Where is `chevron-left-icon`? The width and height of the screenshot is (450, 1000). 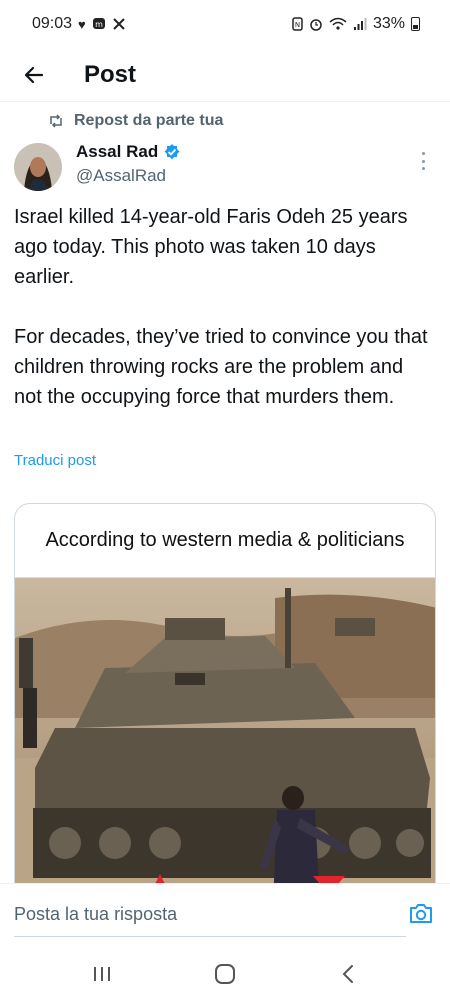 chevron-left-icon is located at coordinates (348, 974).